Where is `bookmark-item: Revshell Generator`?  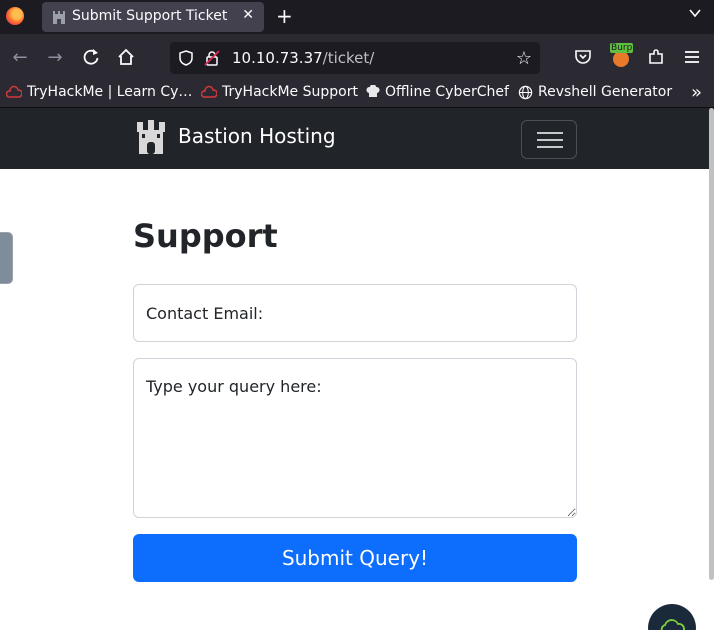 bookmark-item: Revshell Generator is located at coordinates (595, 92).